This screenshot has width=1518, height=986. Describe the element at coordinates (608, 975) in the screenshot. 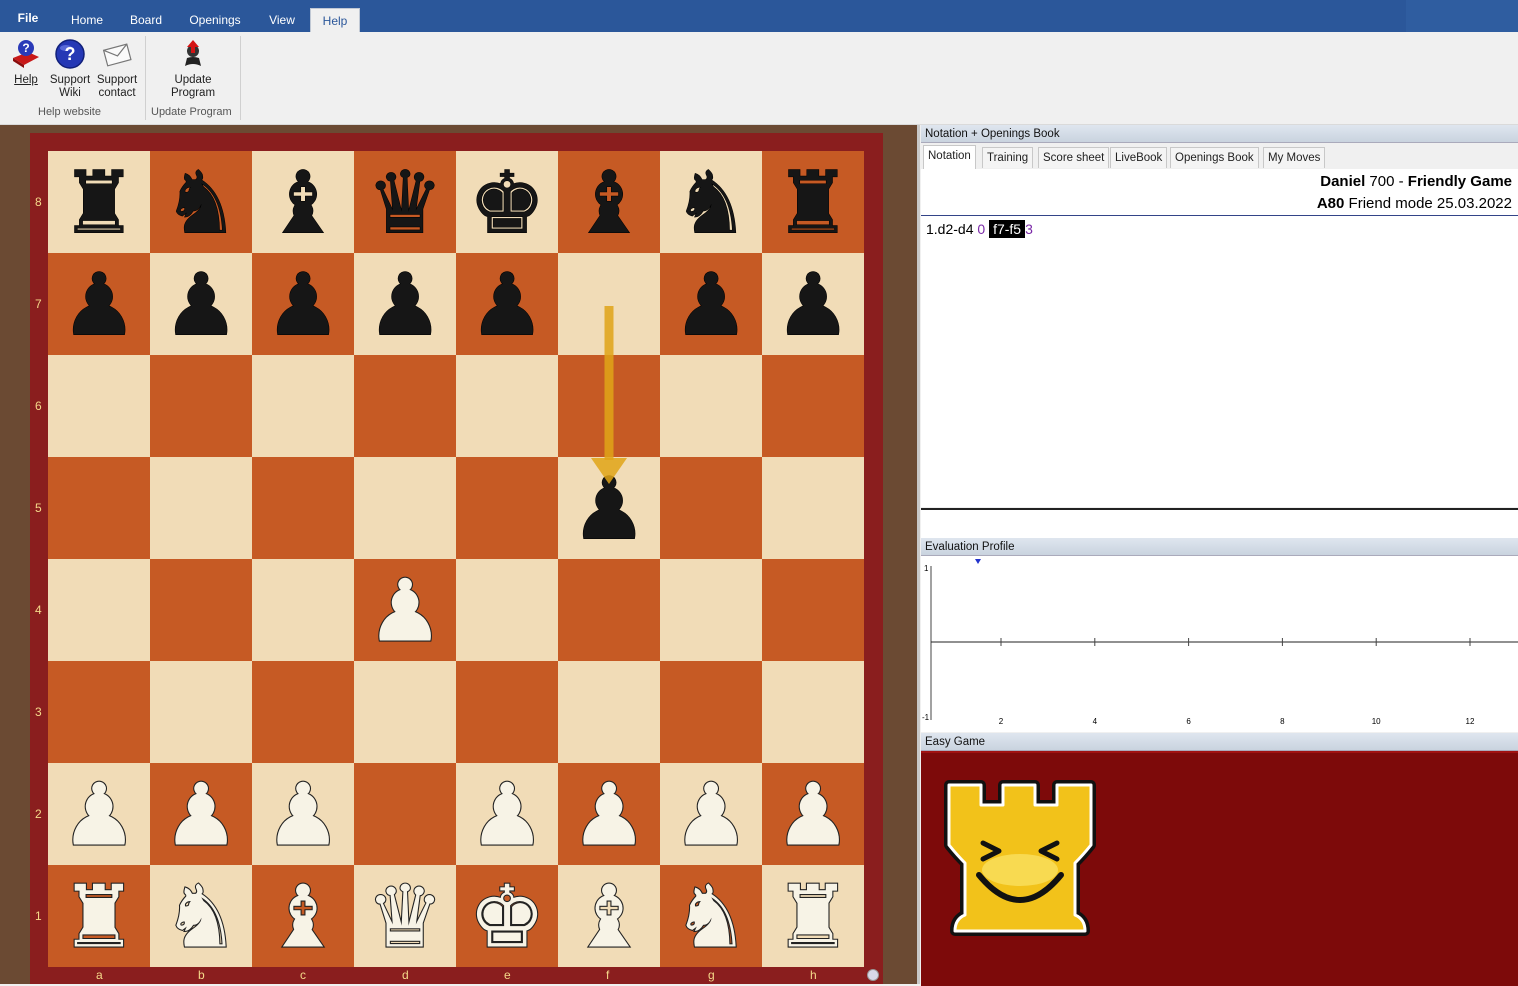

I see `file-label: f` at that location.